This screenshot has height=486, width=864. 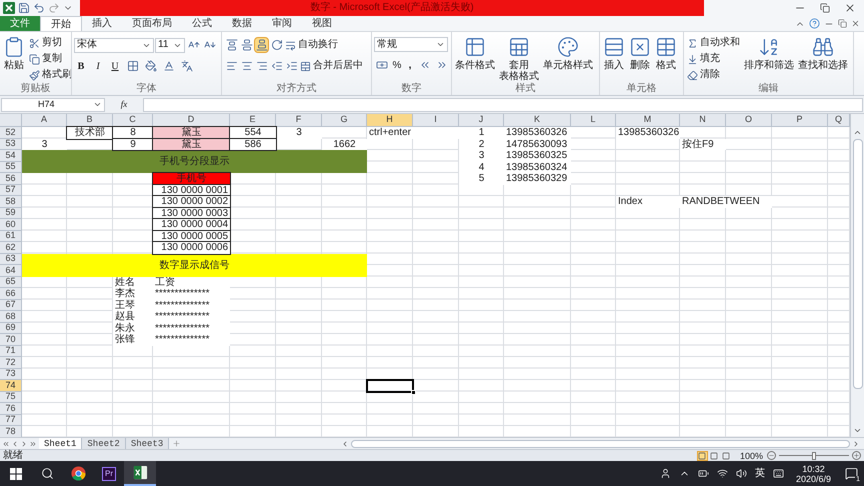 I want to click on column-header: K, so click(x=537, y=120).